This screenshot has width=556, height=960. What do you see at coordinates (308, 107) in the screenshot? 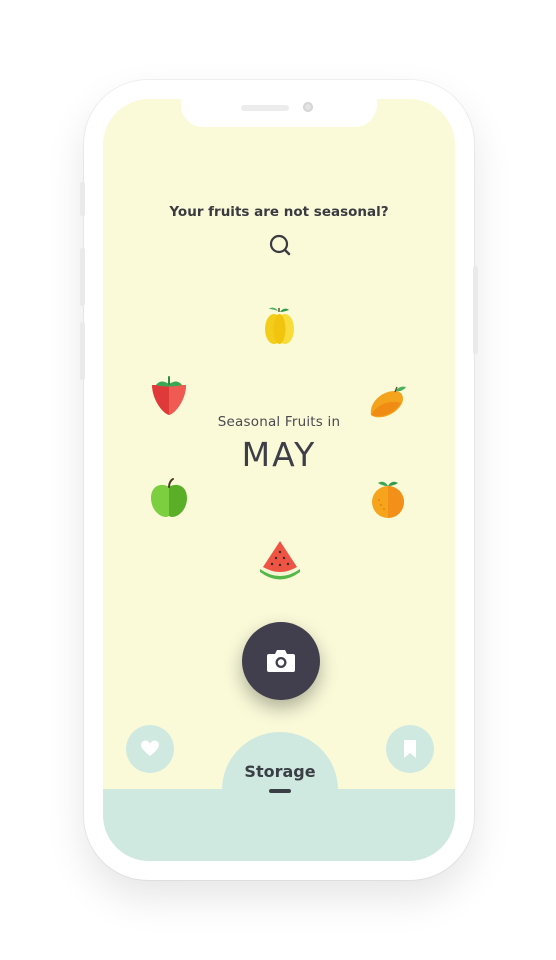
I see `front-camera` at bounding box center [308, 107].